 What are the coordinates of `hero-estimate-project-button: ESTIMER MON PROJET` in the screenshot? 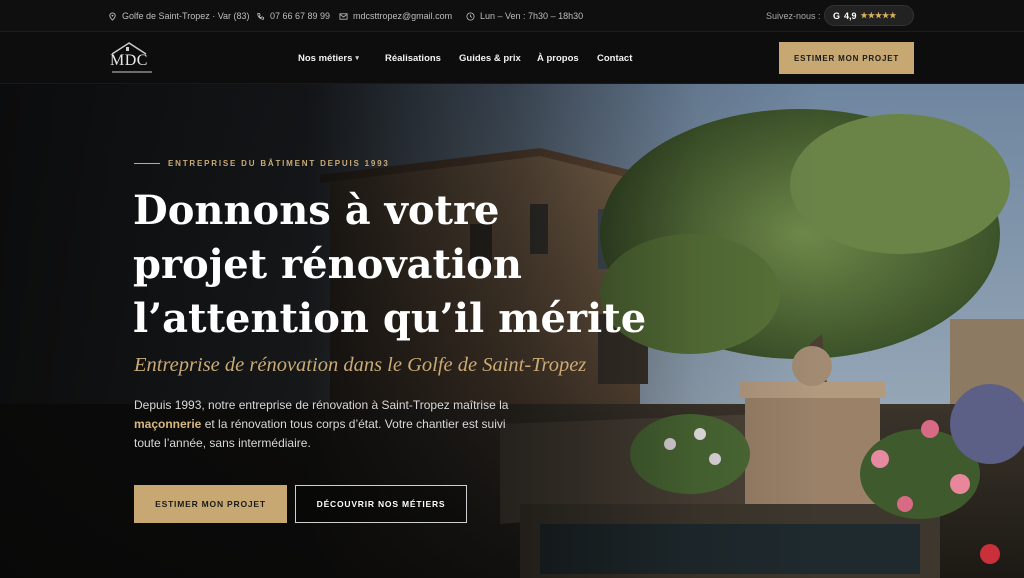 It's located at (210, 504).